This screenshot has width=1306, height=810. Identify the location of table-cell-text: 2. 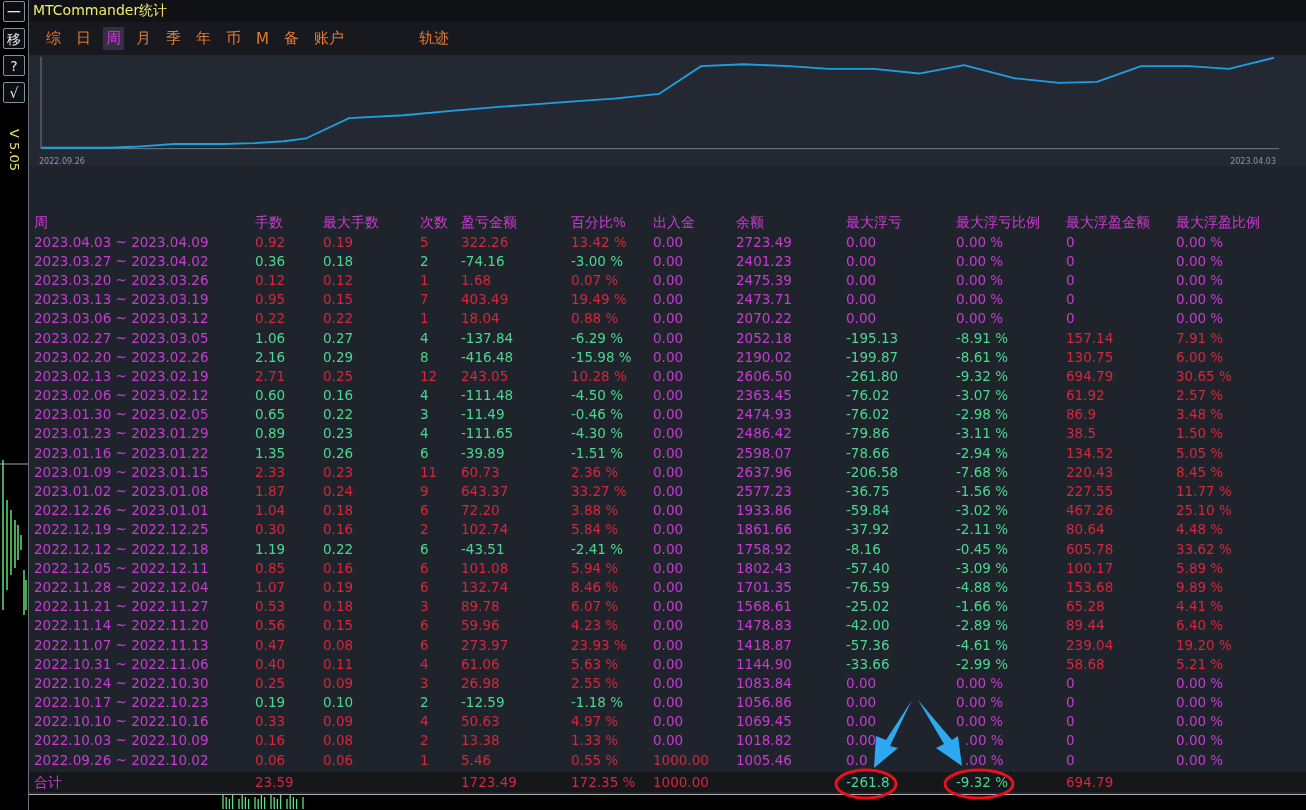
(425, 529).